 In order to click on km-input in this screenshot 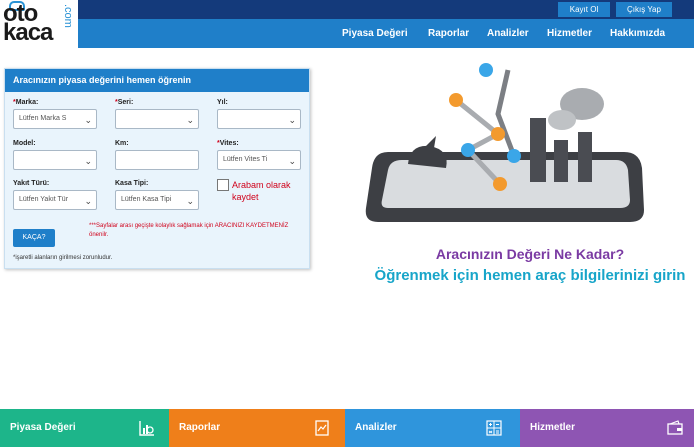, I will do `click(157, 160)`.